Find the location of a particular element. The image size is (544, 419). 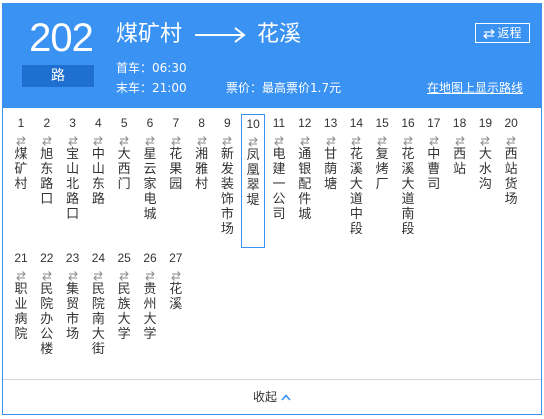

stop-item: 25 民族大学 is located at coordinates (124, 295).